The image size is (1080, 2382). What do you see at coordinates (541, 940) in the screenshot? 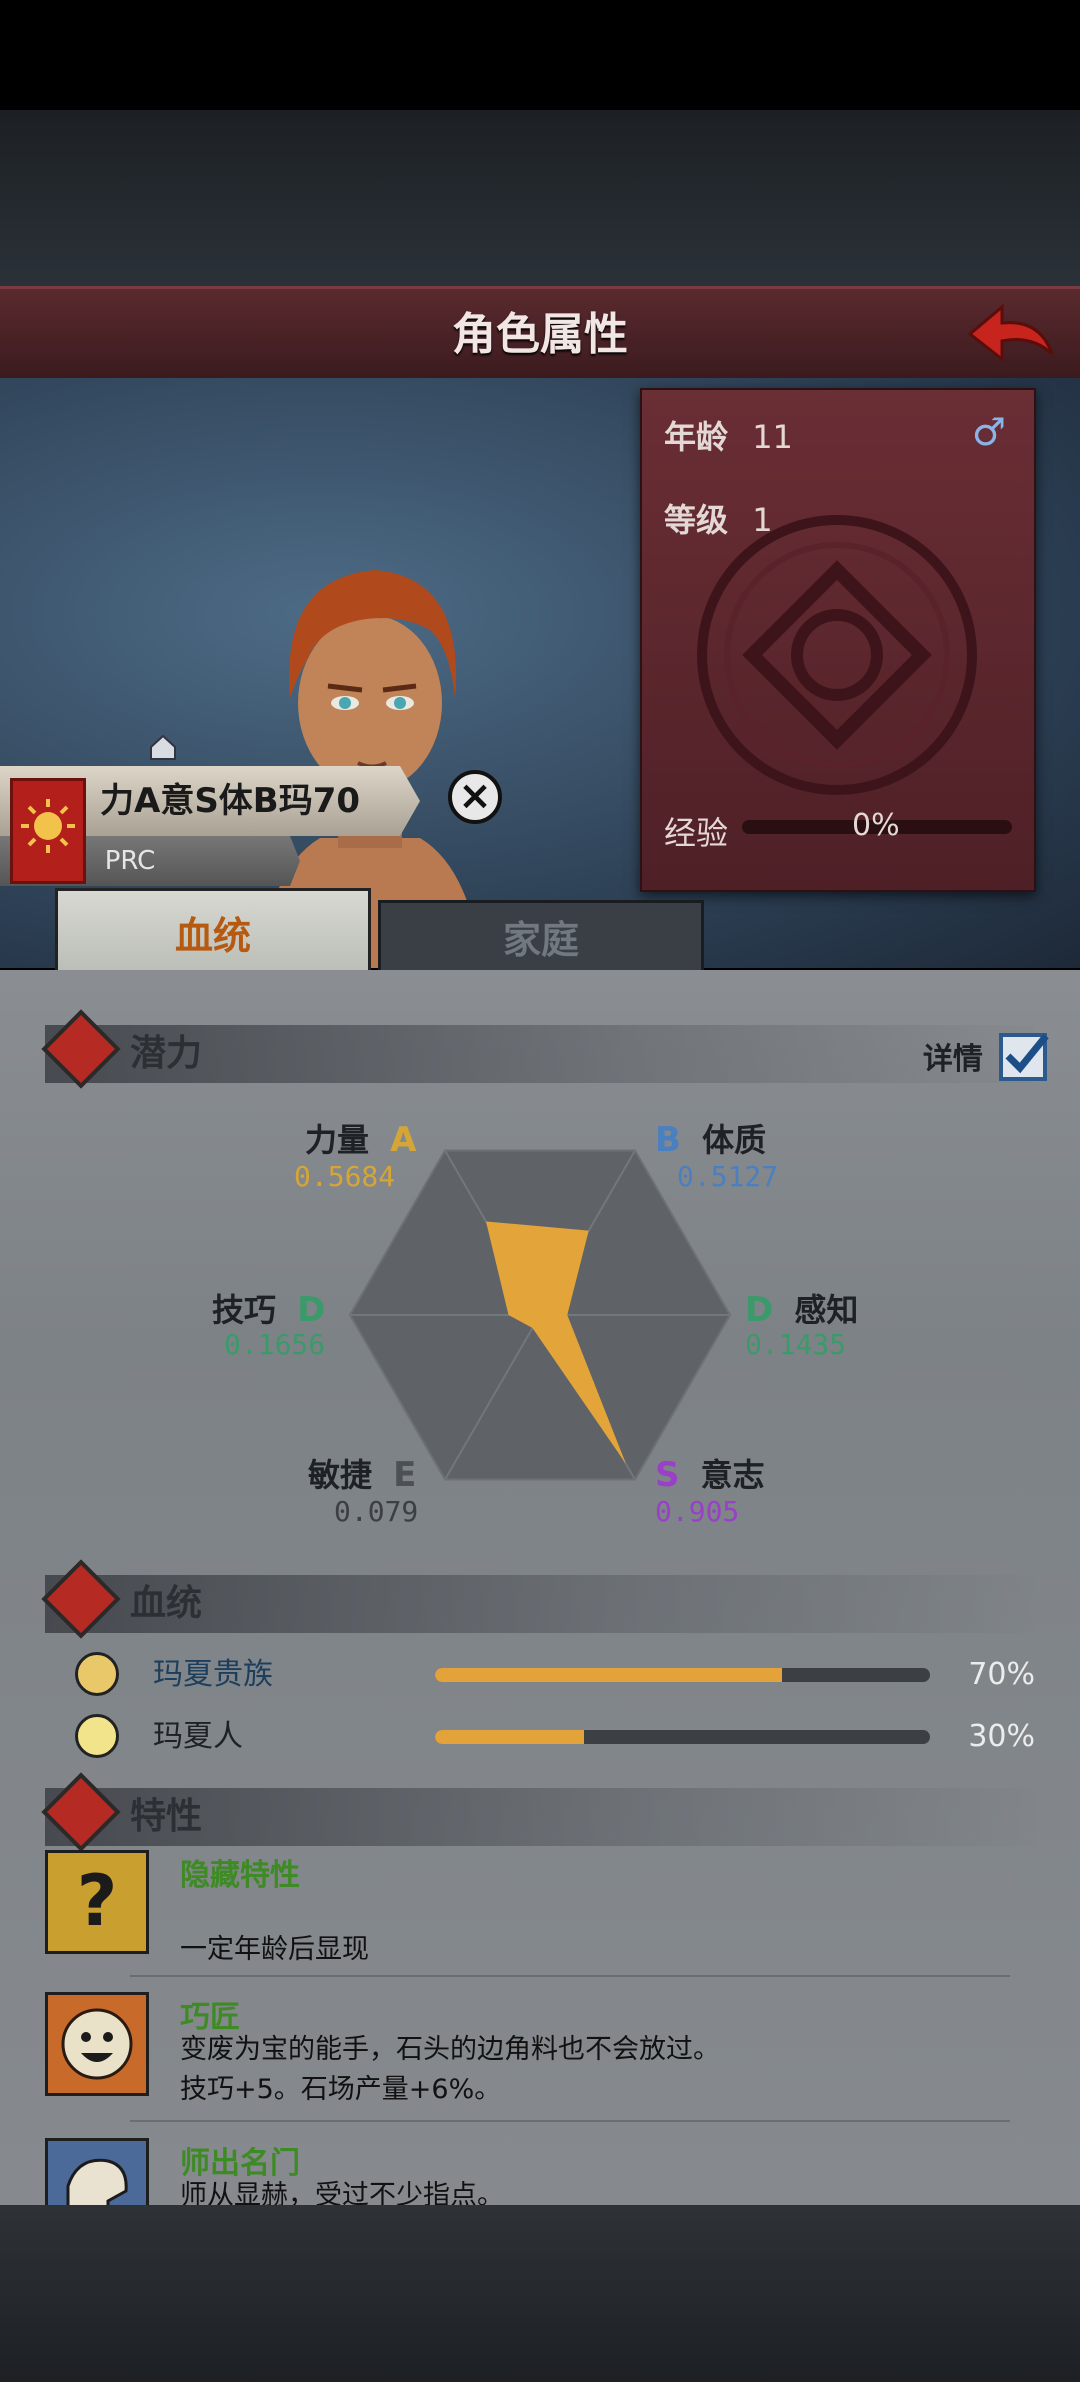
I see `tab-family: 家庭` at bounding box center [541, 940].